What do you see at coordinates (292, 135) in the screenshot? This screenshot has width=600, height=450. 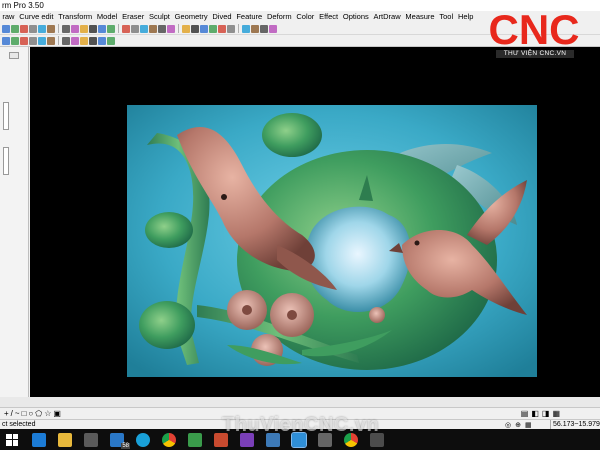 I see `peach-top` at bounding box center [292, 135].